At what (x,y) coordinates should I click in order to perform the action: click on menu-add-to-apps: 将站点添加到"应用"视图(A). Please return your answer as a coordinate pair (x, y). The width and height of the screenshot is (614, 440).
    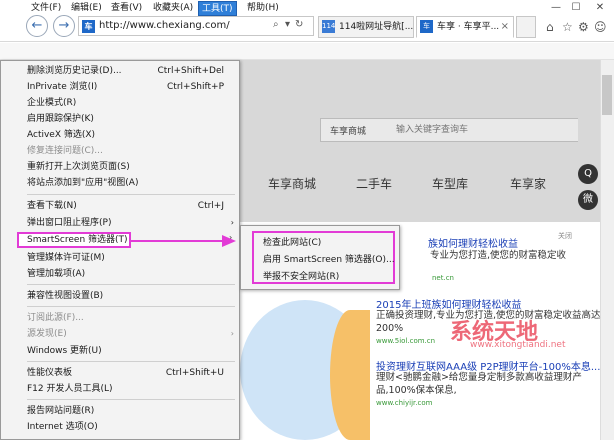
    Looking at the image, I should click on (119, 183).